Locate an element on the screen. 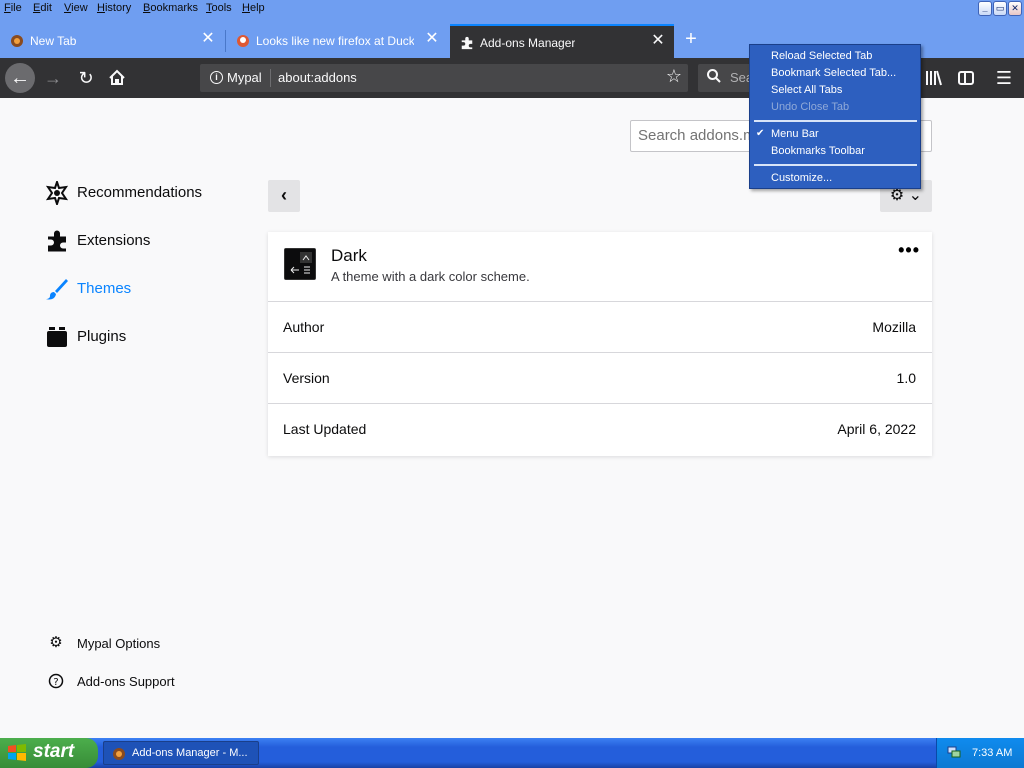  system-tray: 7:33 AM is located at coordinates (980, 753).